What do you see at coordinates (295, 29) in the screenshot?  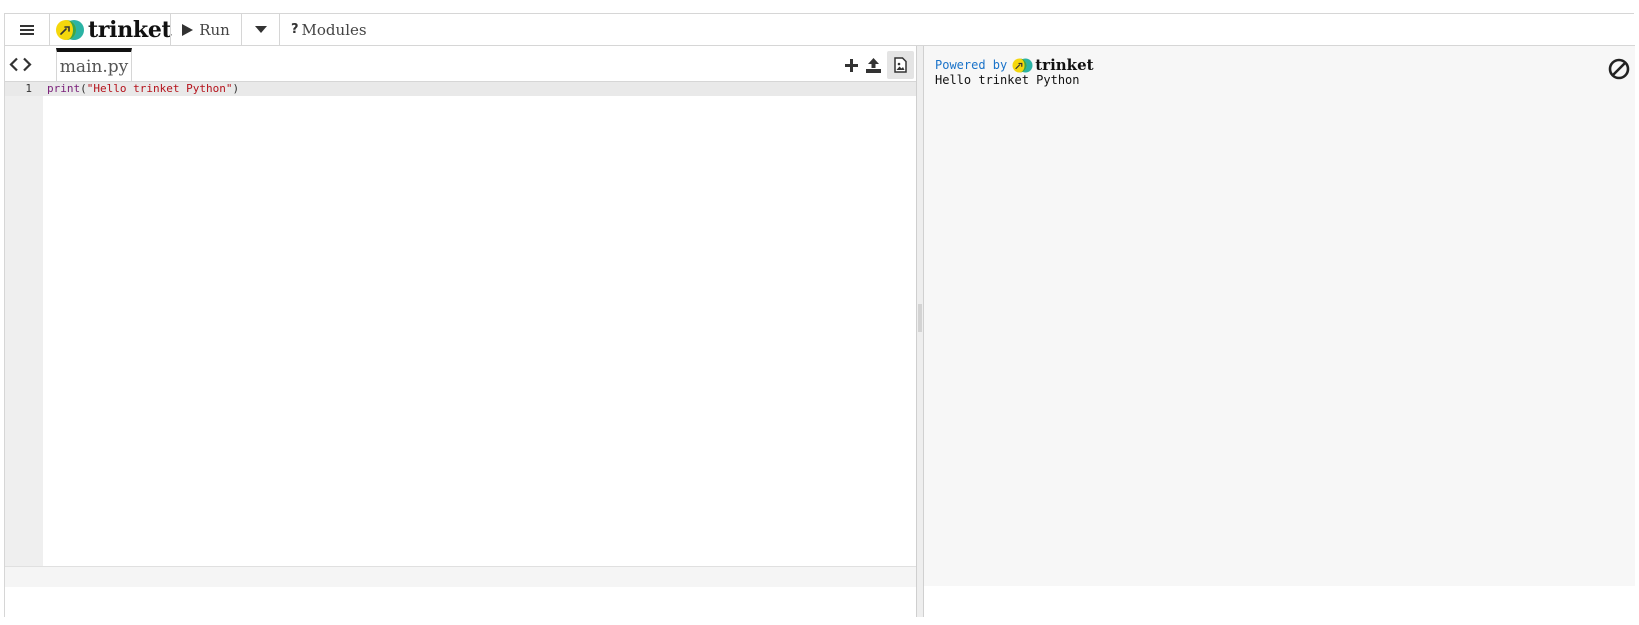 I see `question-icon: ?` at bounding box center [295, 29].